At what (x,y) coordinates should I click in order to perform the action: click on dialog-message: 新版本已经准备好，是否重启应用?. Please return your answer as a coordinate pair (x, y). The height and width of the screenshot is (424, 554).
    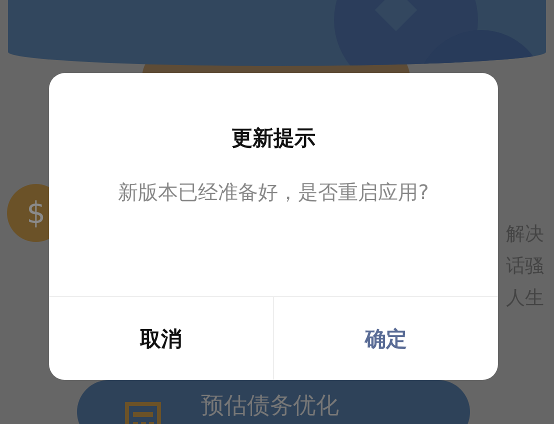
    Looking at the image, I should click on (273, 192).